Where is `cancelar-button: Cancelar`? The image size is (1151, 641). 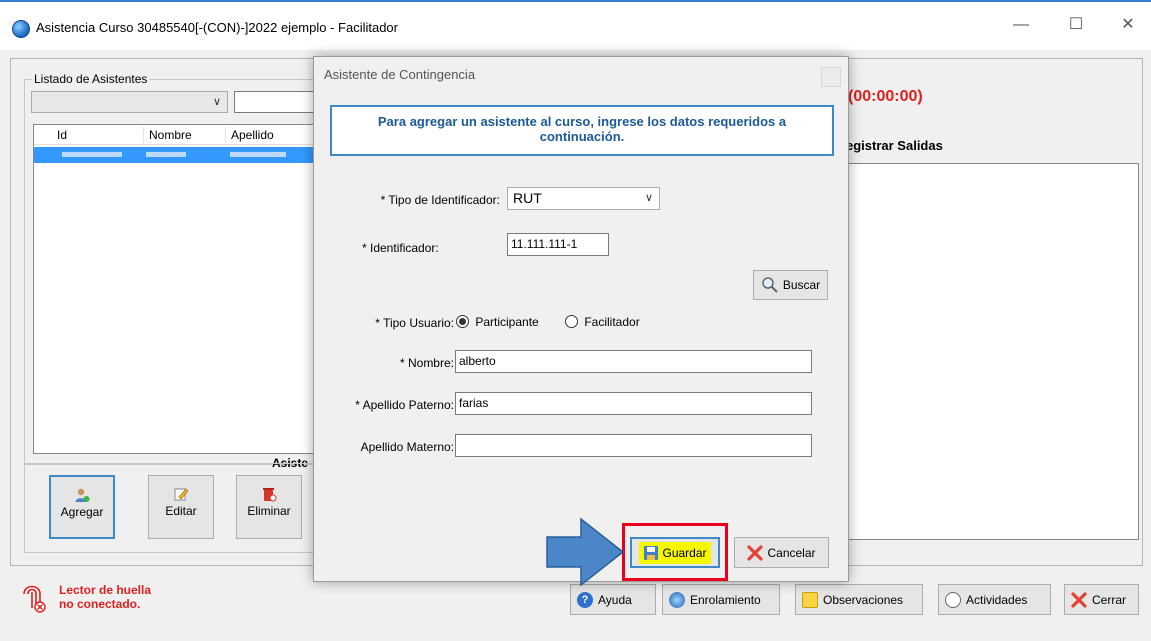
cancelar-button: Cancelar is located at coordinates (781, 552).